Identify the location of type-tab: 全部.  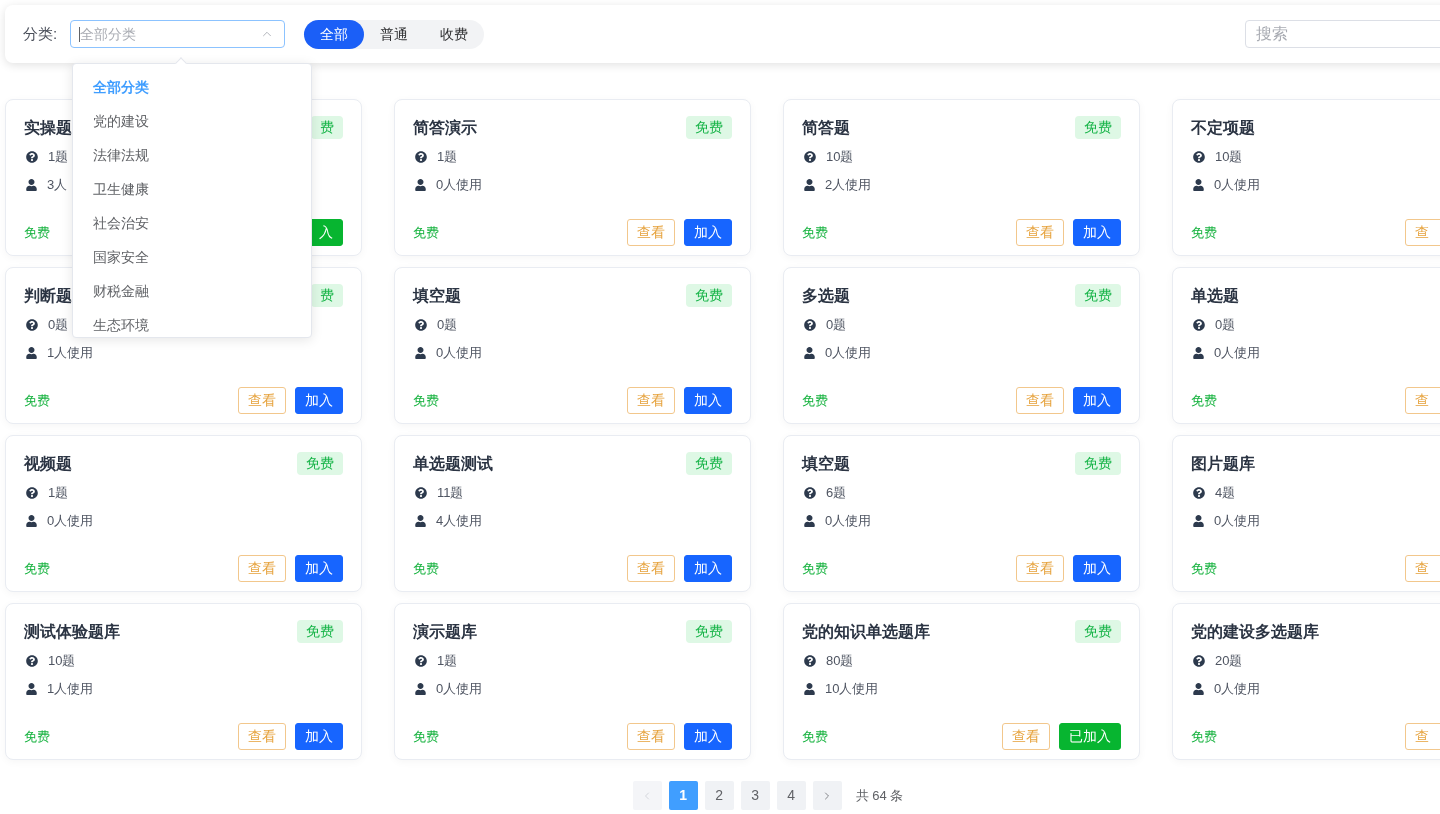
(334, 34).